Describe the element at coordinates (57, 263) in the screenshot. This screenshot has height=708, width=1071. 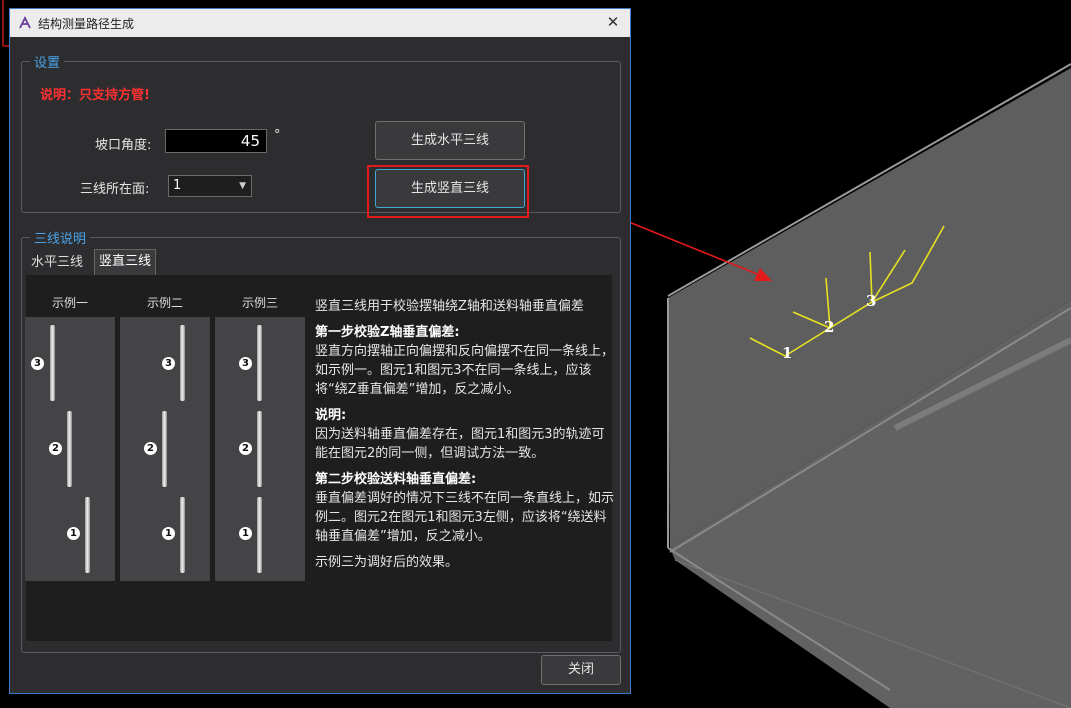
I see `tab-horizontal: 水平三线` at that location.